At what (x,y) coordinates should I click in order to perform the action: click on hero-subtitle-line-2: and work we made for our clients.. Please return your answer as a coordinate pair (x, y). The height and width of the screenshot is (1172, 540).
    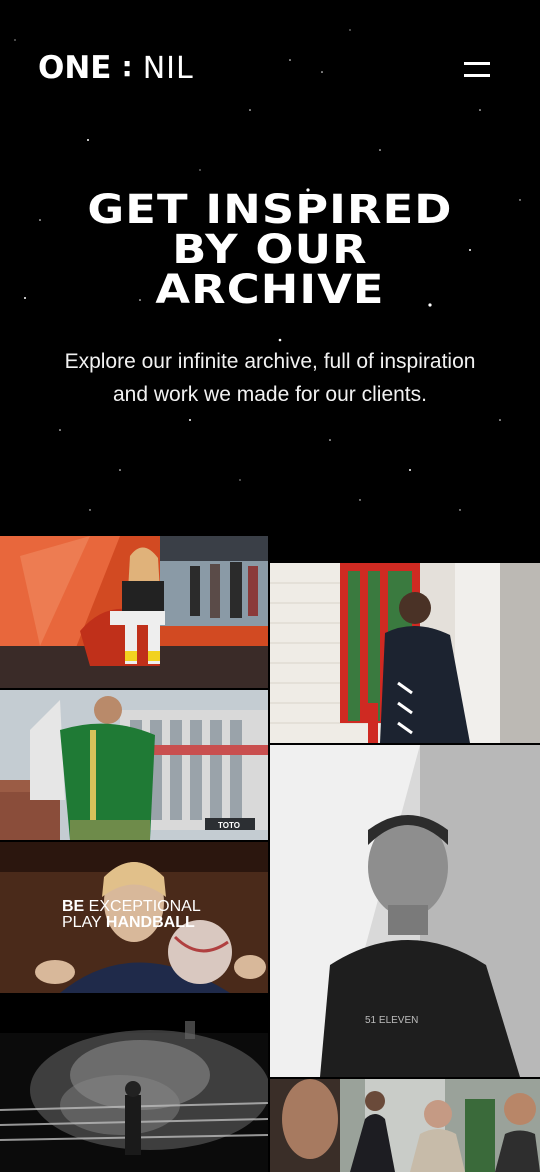
    Looking at the image, I should click on (270, 394).